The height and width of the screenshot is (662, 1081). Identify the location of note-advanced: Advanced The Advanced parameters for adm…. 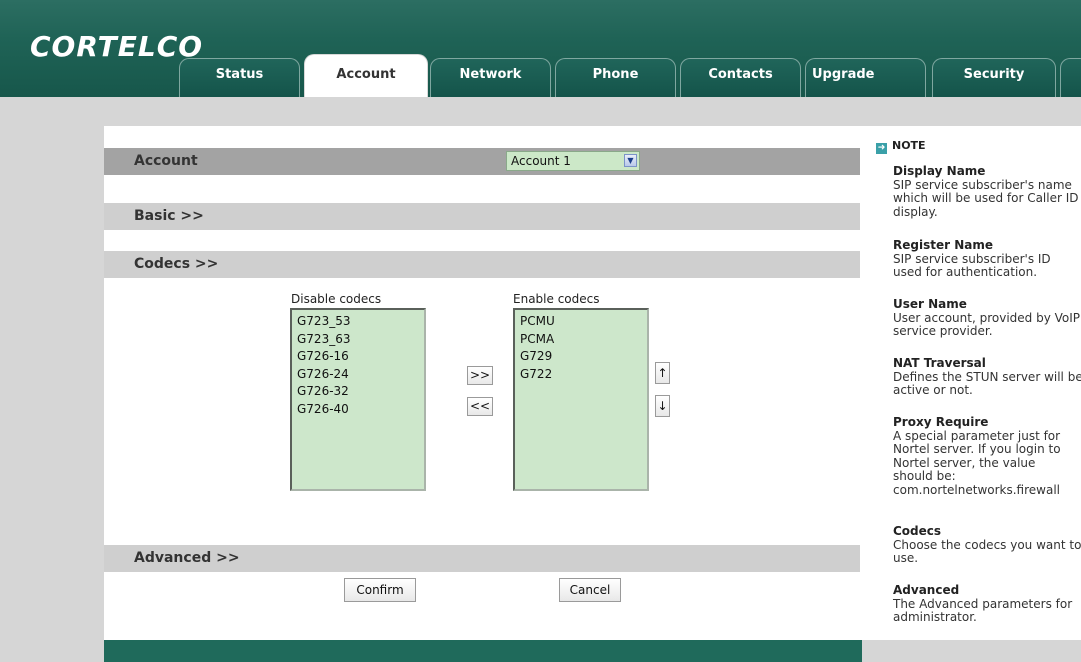
(987, 604).